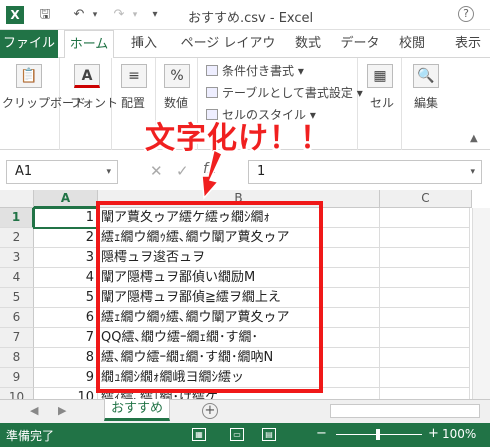 The image size is (490, 447). I want to click on conditional-format-icon, so click(212, 70).